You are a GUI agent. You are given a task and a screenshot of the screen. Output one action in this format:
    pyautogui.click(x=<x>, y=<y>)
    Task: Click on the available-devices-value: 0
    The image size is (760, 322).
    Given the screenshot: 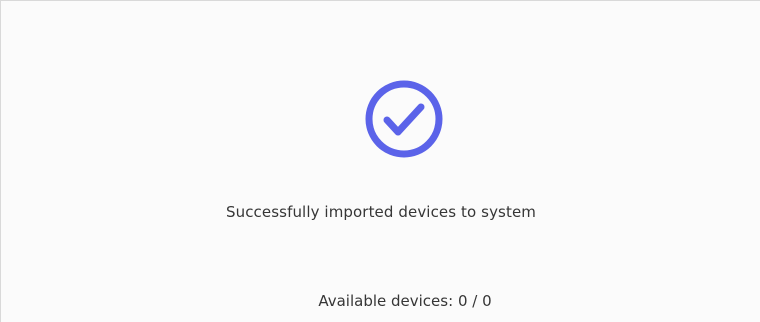 What is the action you would take?
    pyautogui.click(x=462, y=301)
    